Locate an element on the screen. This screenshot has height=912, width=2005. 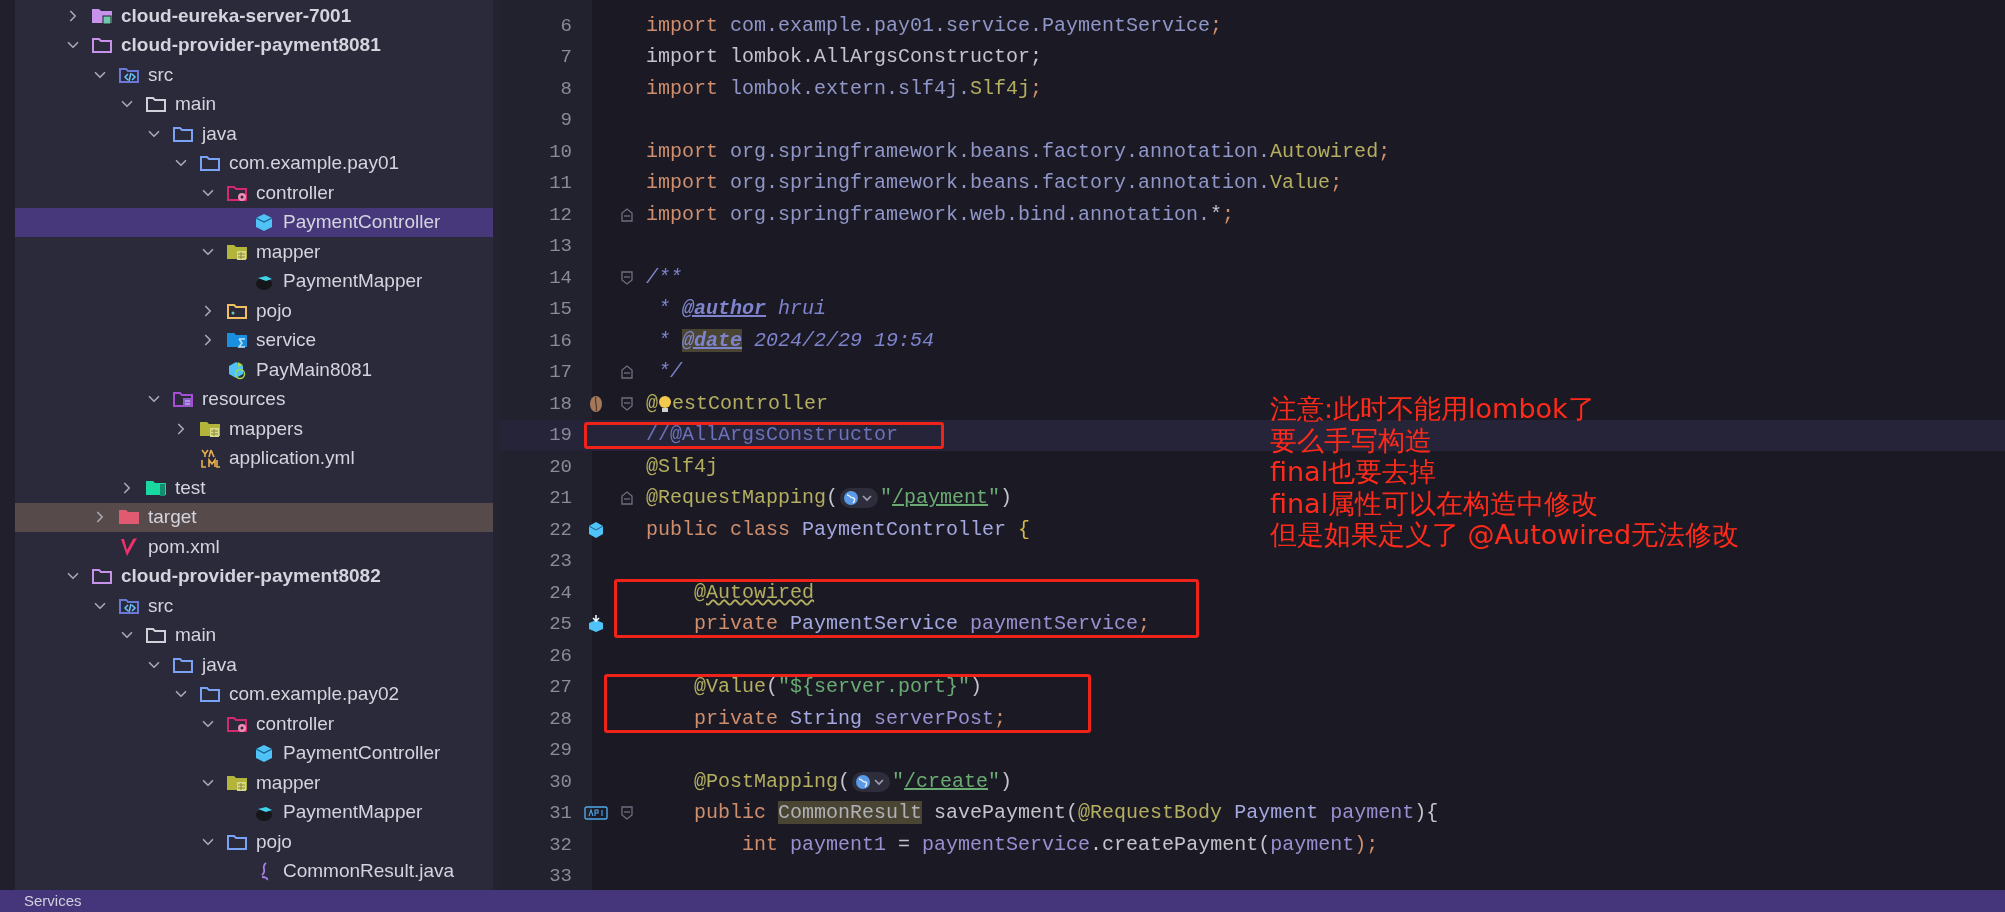
api-icon is located at coordinates (596, 813).